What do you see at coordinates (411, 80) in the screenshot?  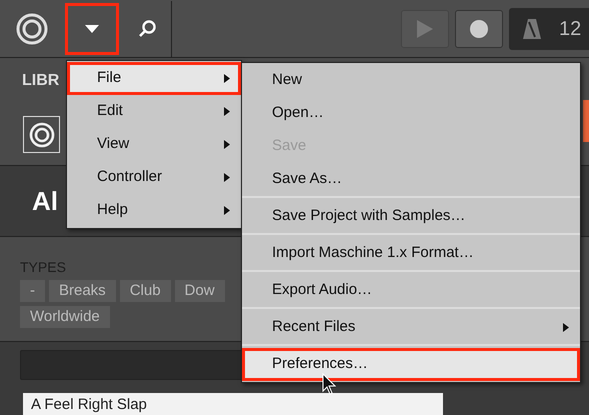 I see `menu-item: New` at bounding box center [411, 80].